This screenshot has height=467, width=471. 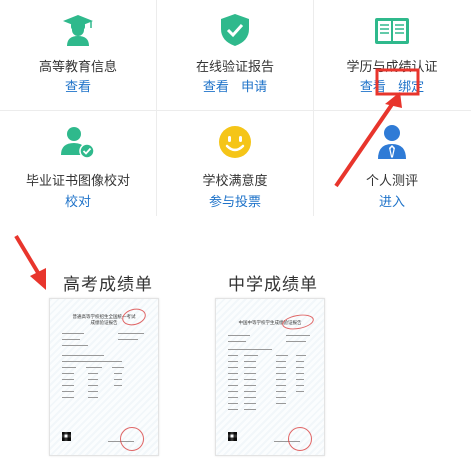 What do you see at coordinates (235, 181) in the screenshot?
I see `card-title: 学校满意度` at bounding box center [235, 181].